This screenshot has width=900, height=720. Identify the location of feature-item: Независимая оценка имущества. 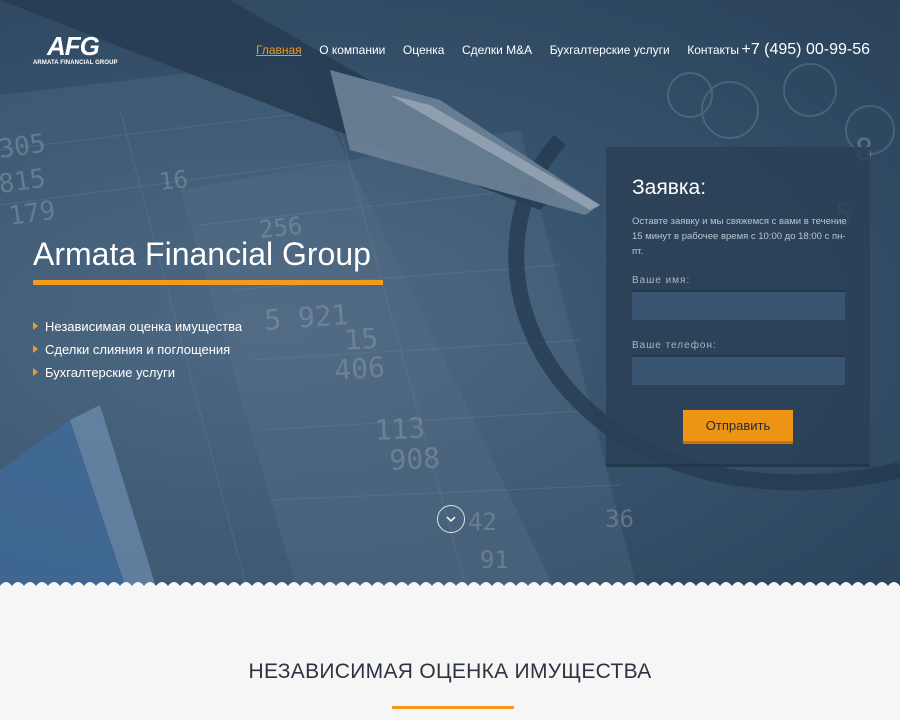
(137, 329).